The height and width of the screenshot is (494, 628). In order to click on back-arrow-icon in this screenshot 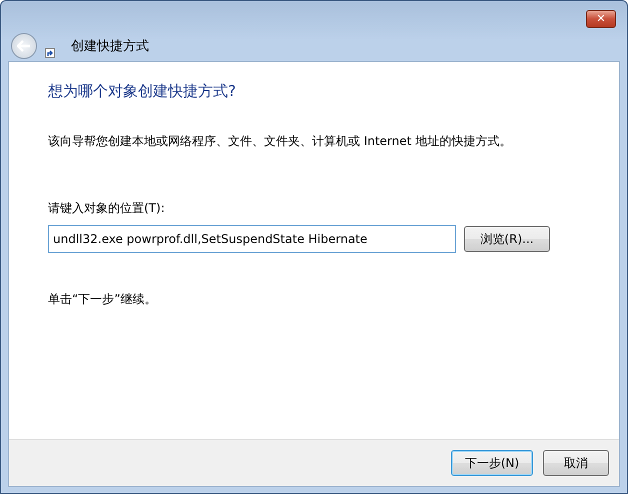, I will do `click(24, 46)`.